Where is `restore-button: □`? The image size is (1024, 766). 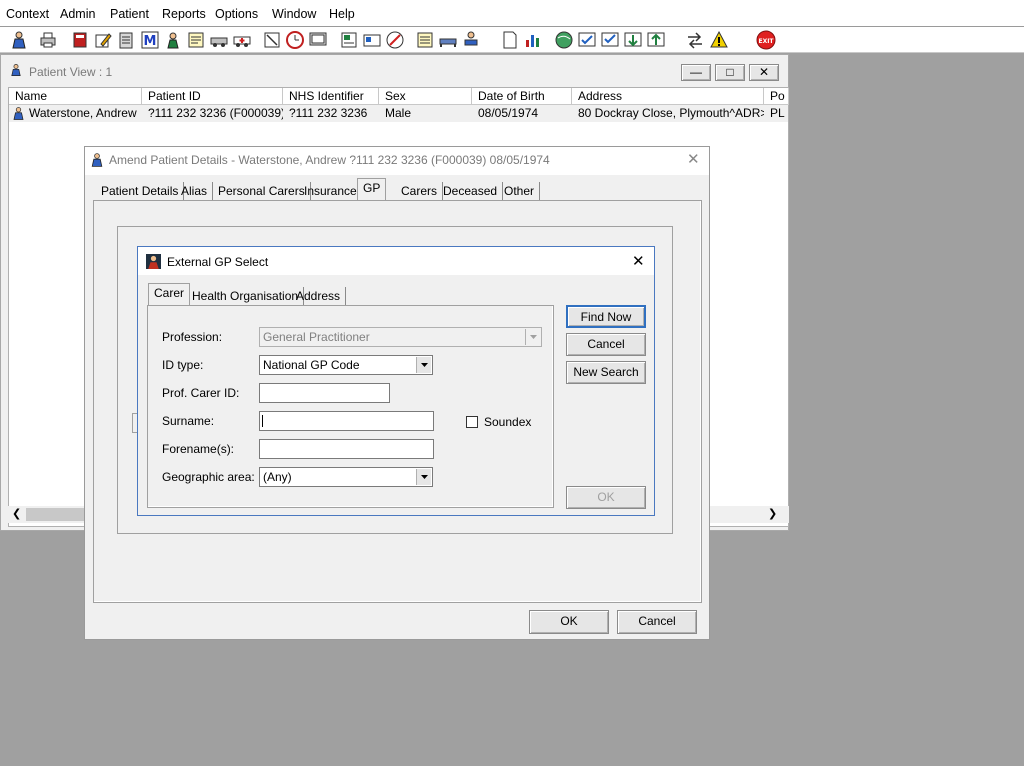 restore-button: □ is located at coordinates (730, 72).